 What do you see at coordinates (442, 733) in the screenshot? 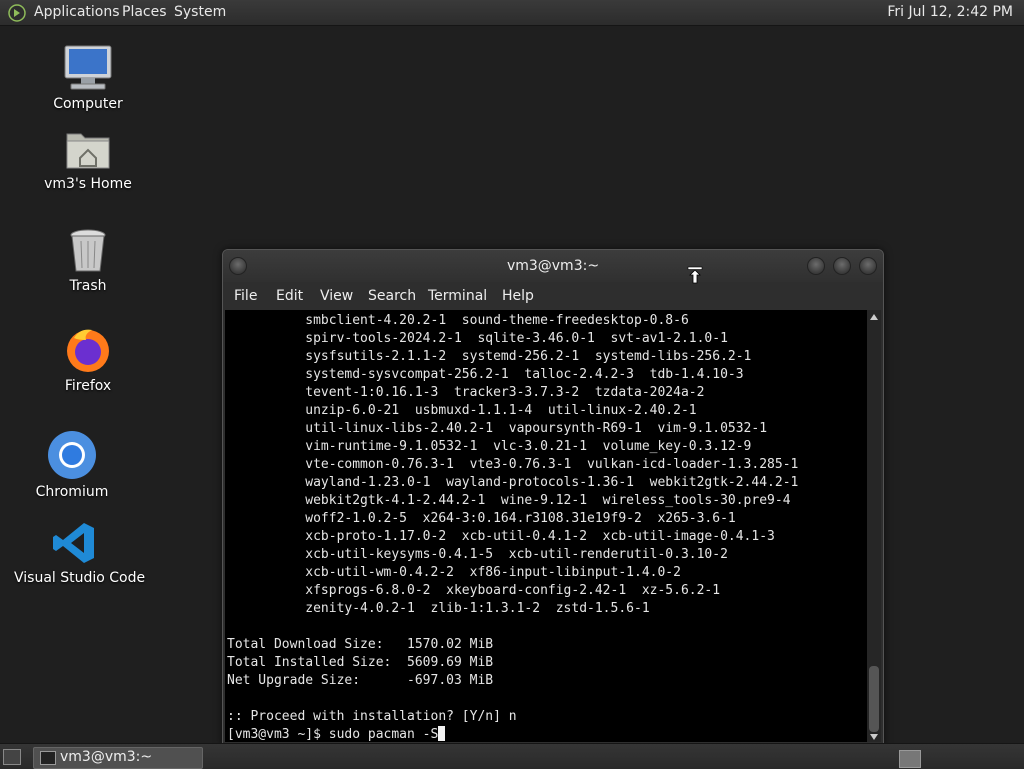
I see `text-cursor` at bounding box center [442, 733].